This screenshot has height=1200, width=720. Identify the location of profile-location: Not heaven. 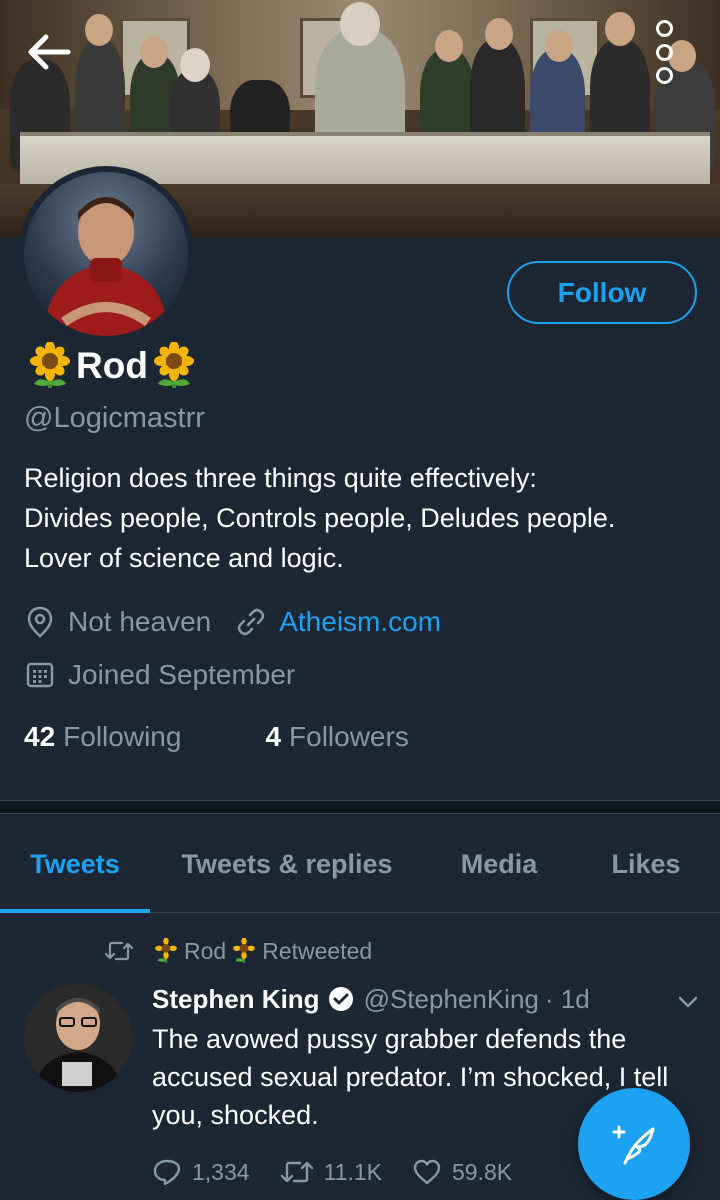
(140, 621).